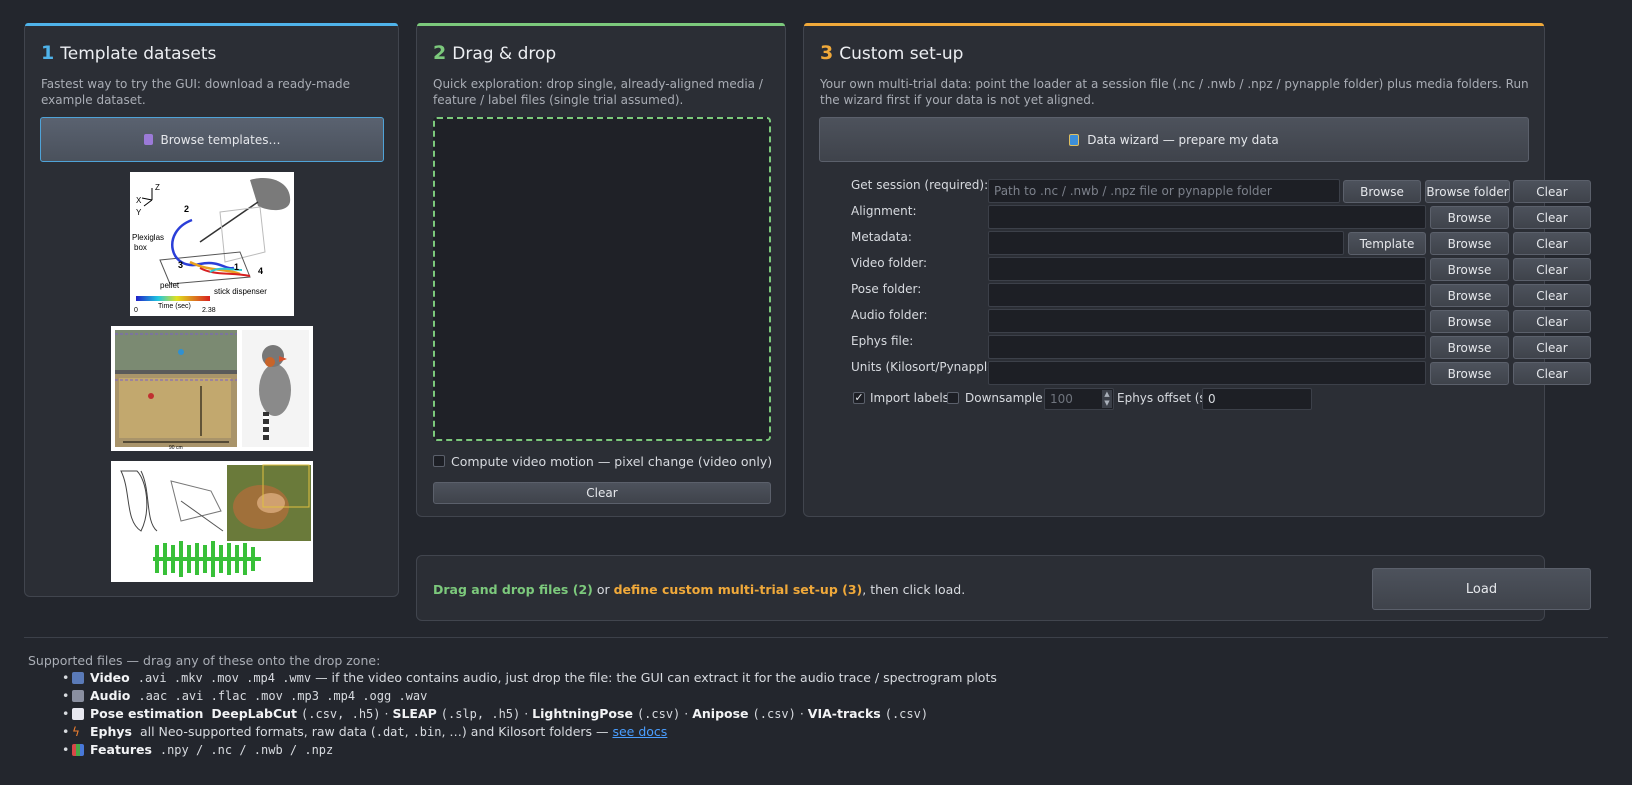 The image size is (1632, 785). Describe the element at coordinates (1469, 243) in the screenshot. I see `metadata-browse-button: Browse` at that location.